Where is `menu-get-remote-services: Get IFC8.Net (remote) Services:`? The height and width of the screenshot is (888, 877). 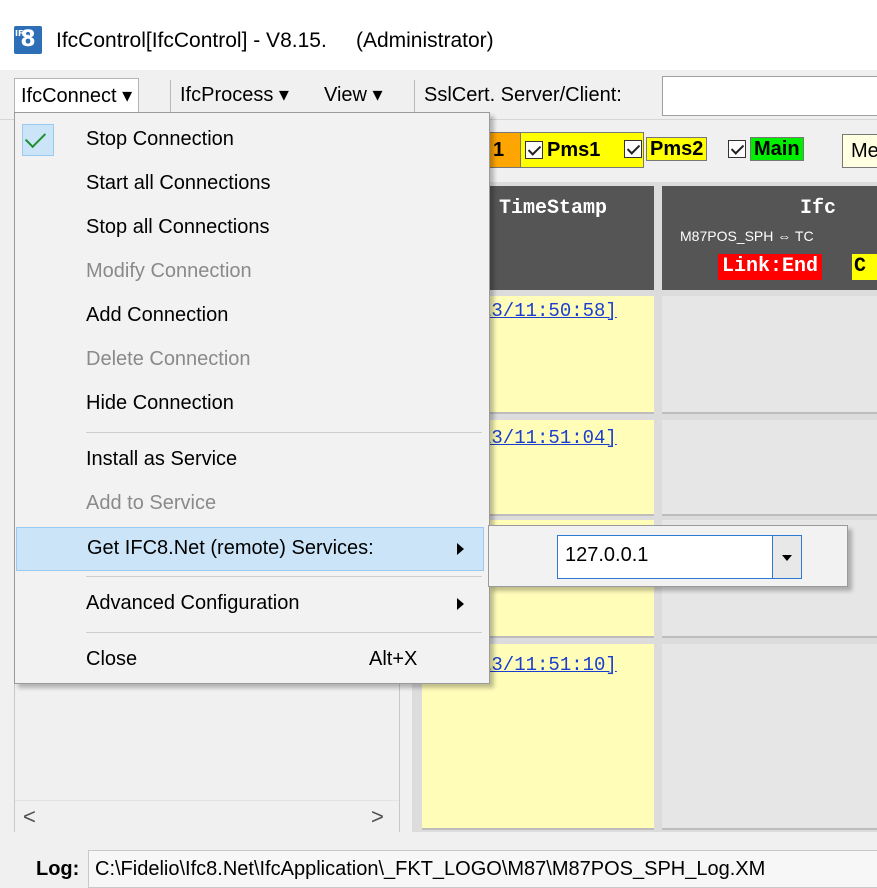 menu-get-remote-services: Get IFC8.Net (remote) Services: is located at coordinates (250, 549).